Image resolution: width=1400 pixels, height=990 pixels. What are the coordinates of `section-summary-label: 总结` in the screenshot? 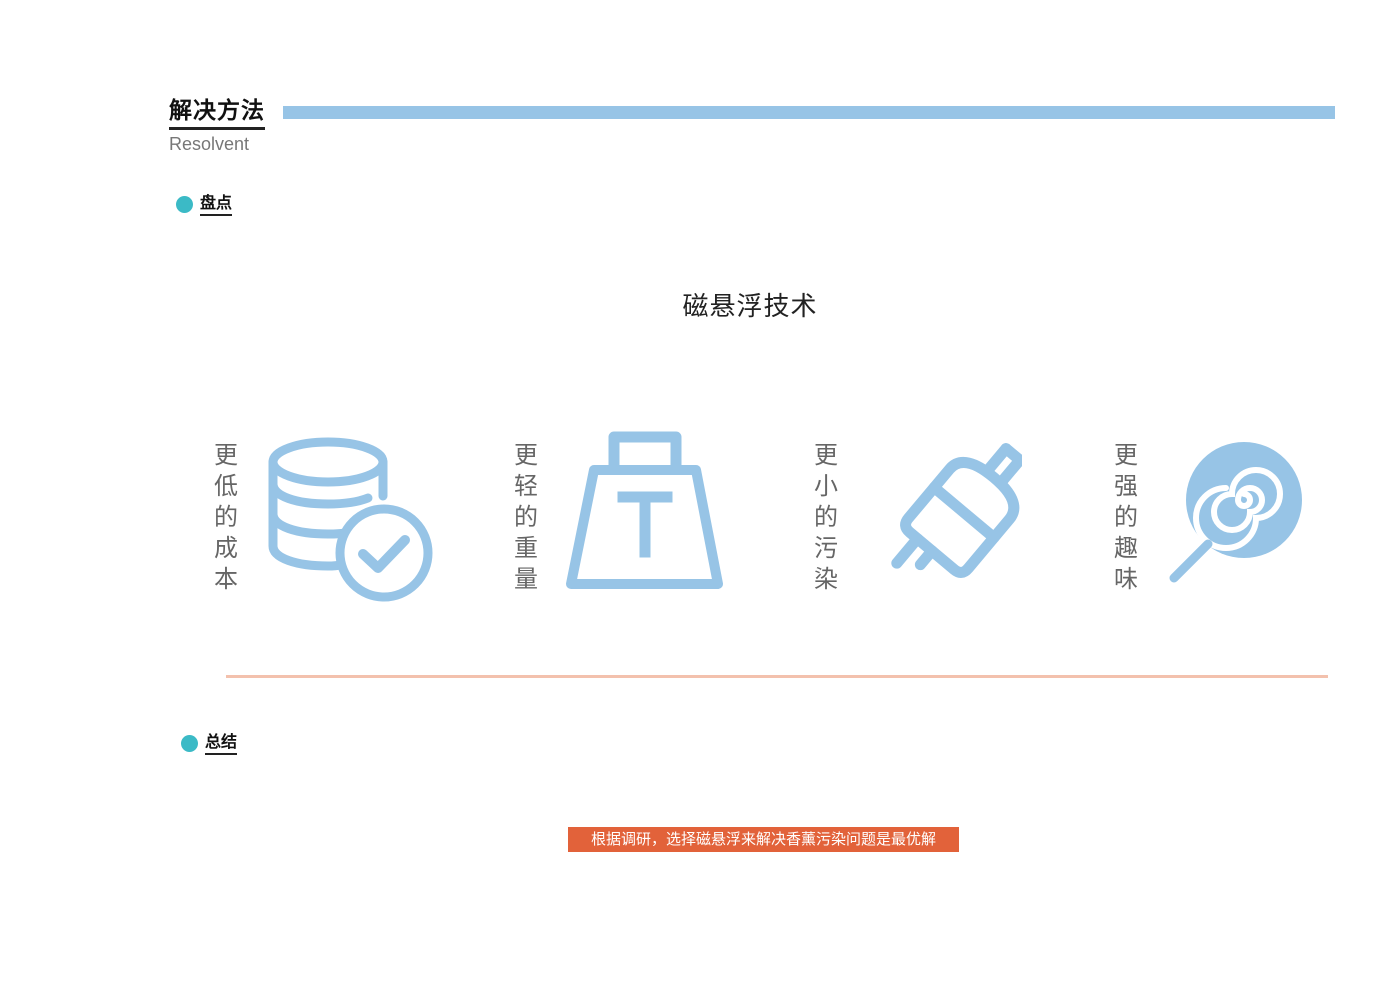 It's located at (221, 743).